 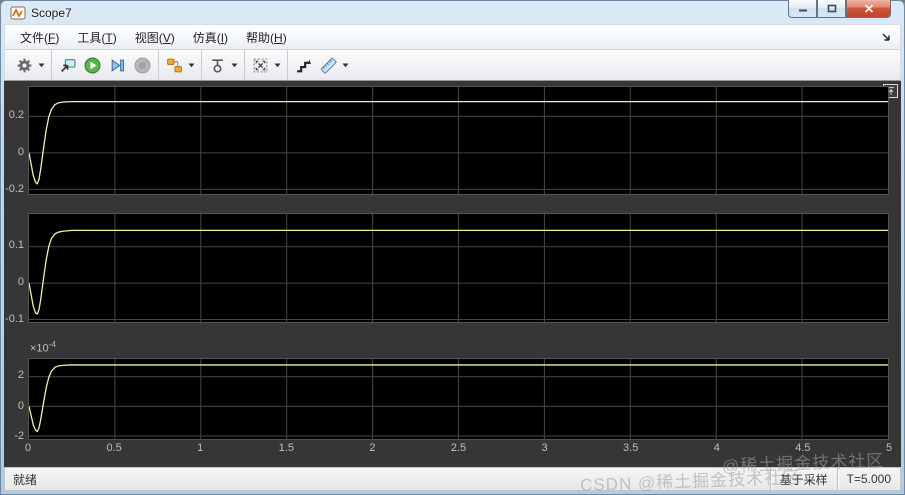 I want to click on x-tick-label: 4, so click(x=716, y=448).